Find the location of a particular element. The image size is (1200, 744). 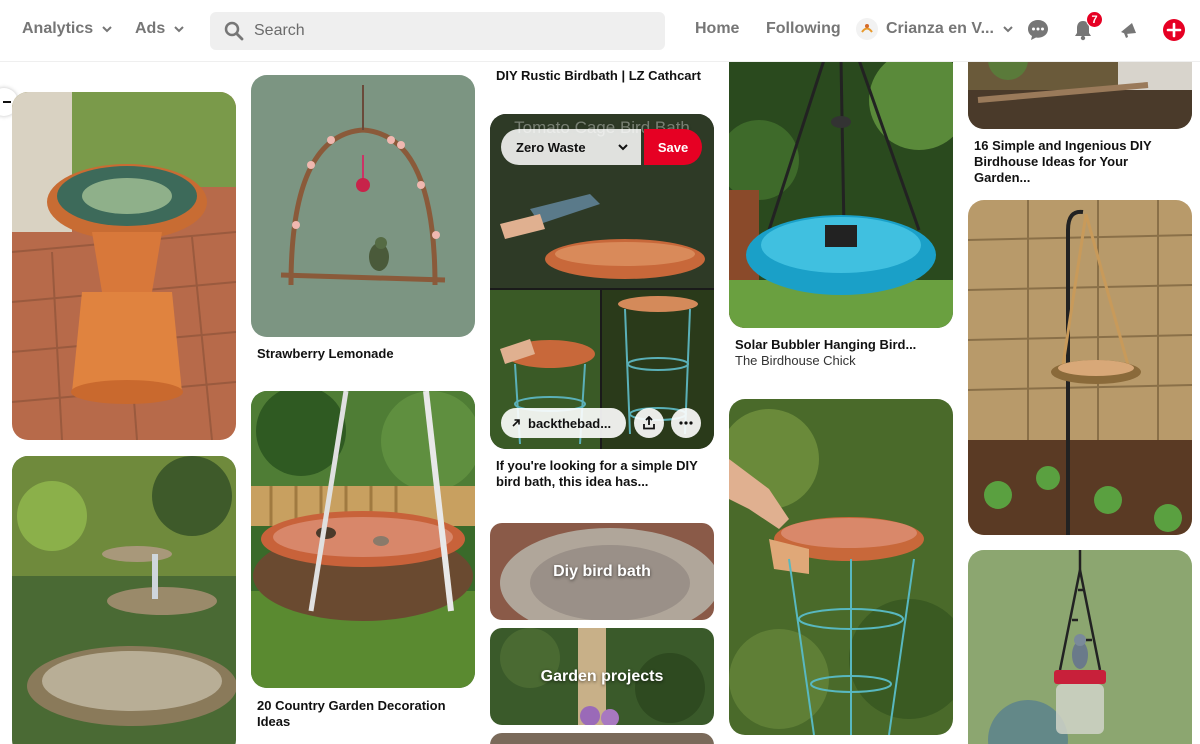

mosaic-birdbath-image is located at coordinates (124, 266).